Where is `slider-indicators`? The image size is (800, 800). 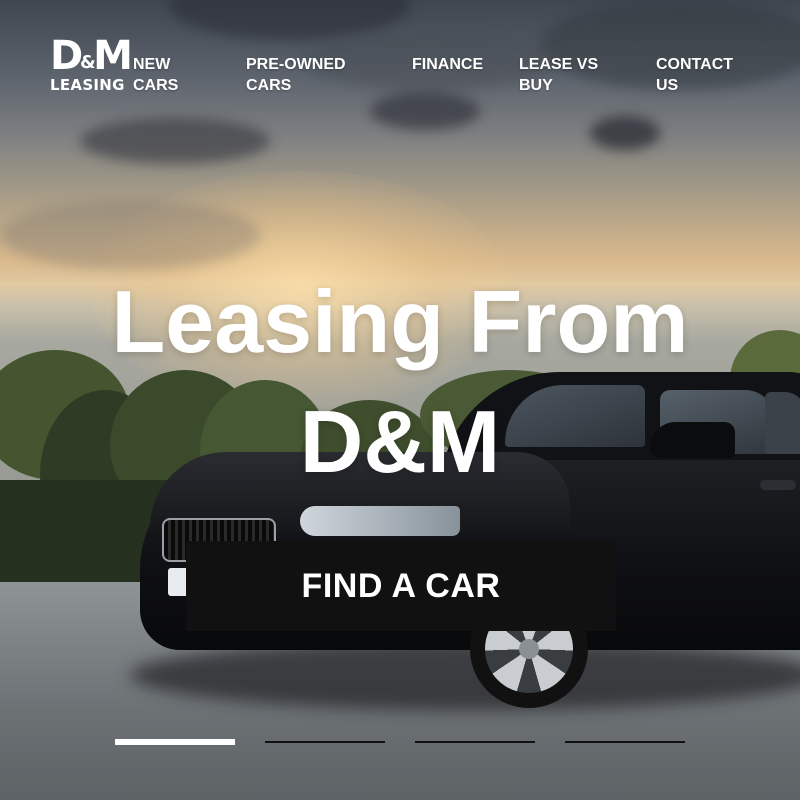 slider-indicators is located at coordinates (405, 743).